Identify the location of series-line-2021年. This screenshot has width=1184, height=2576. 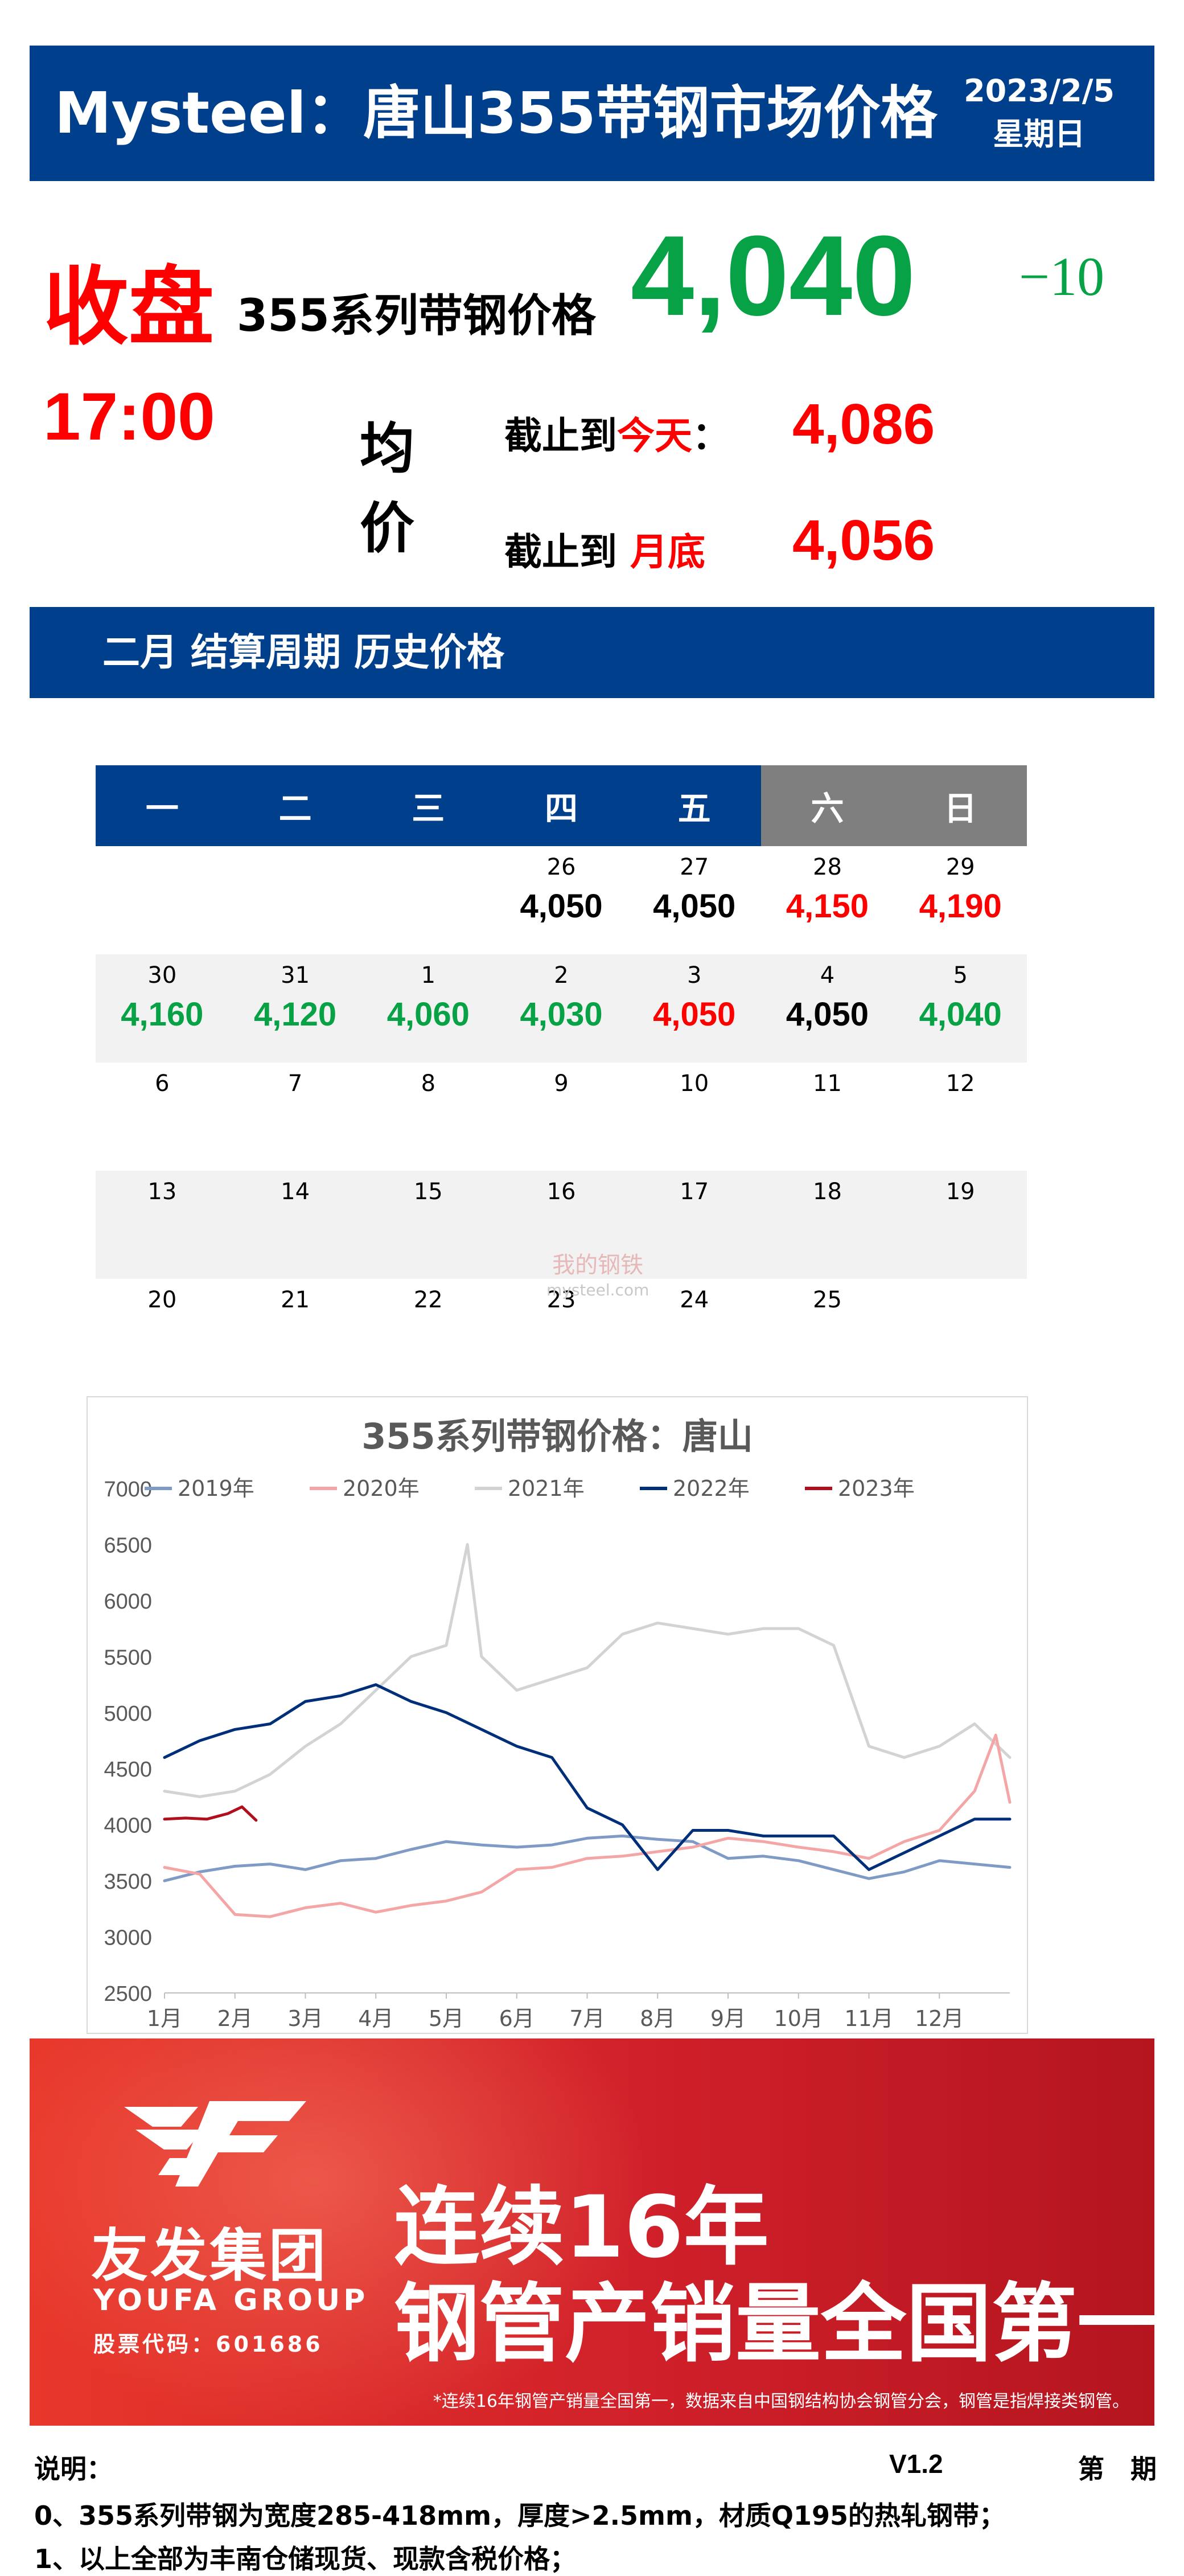
(587, 1670).